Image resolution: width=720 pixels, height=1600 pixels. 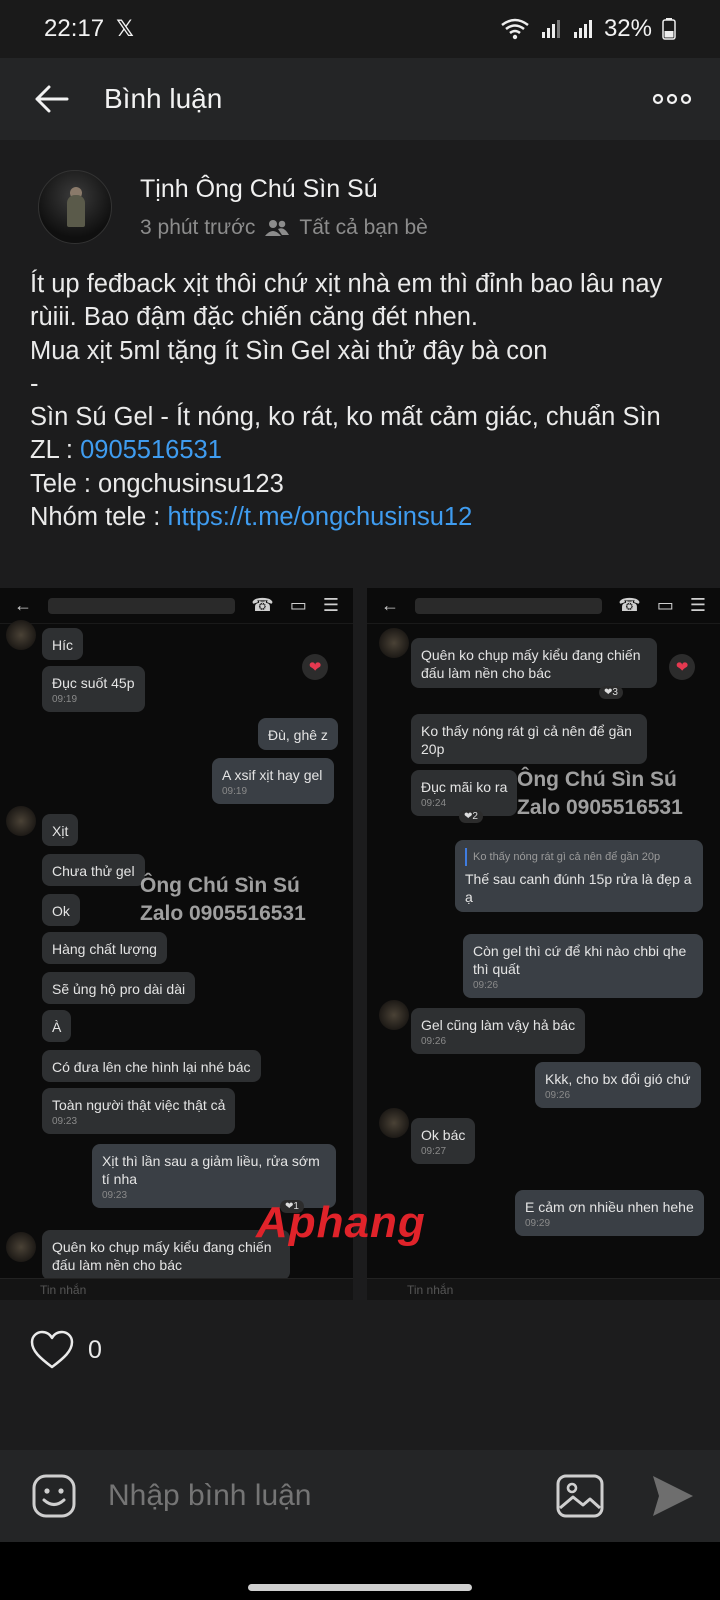 I want to click on comment-bar, so click(x=360, y=1496).